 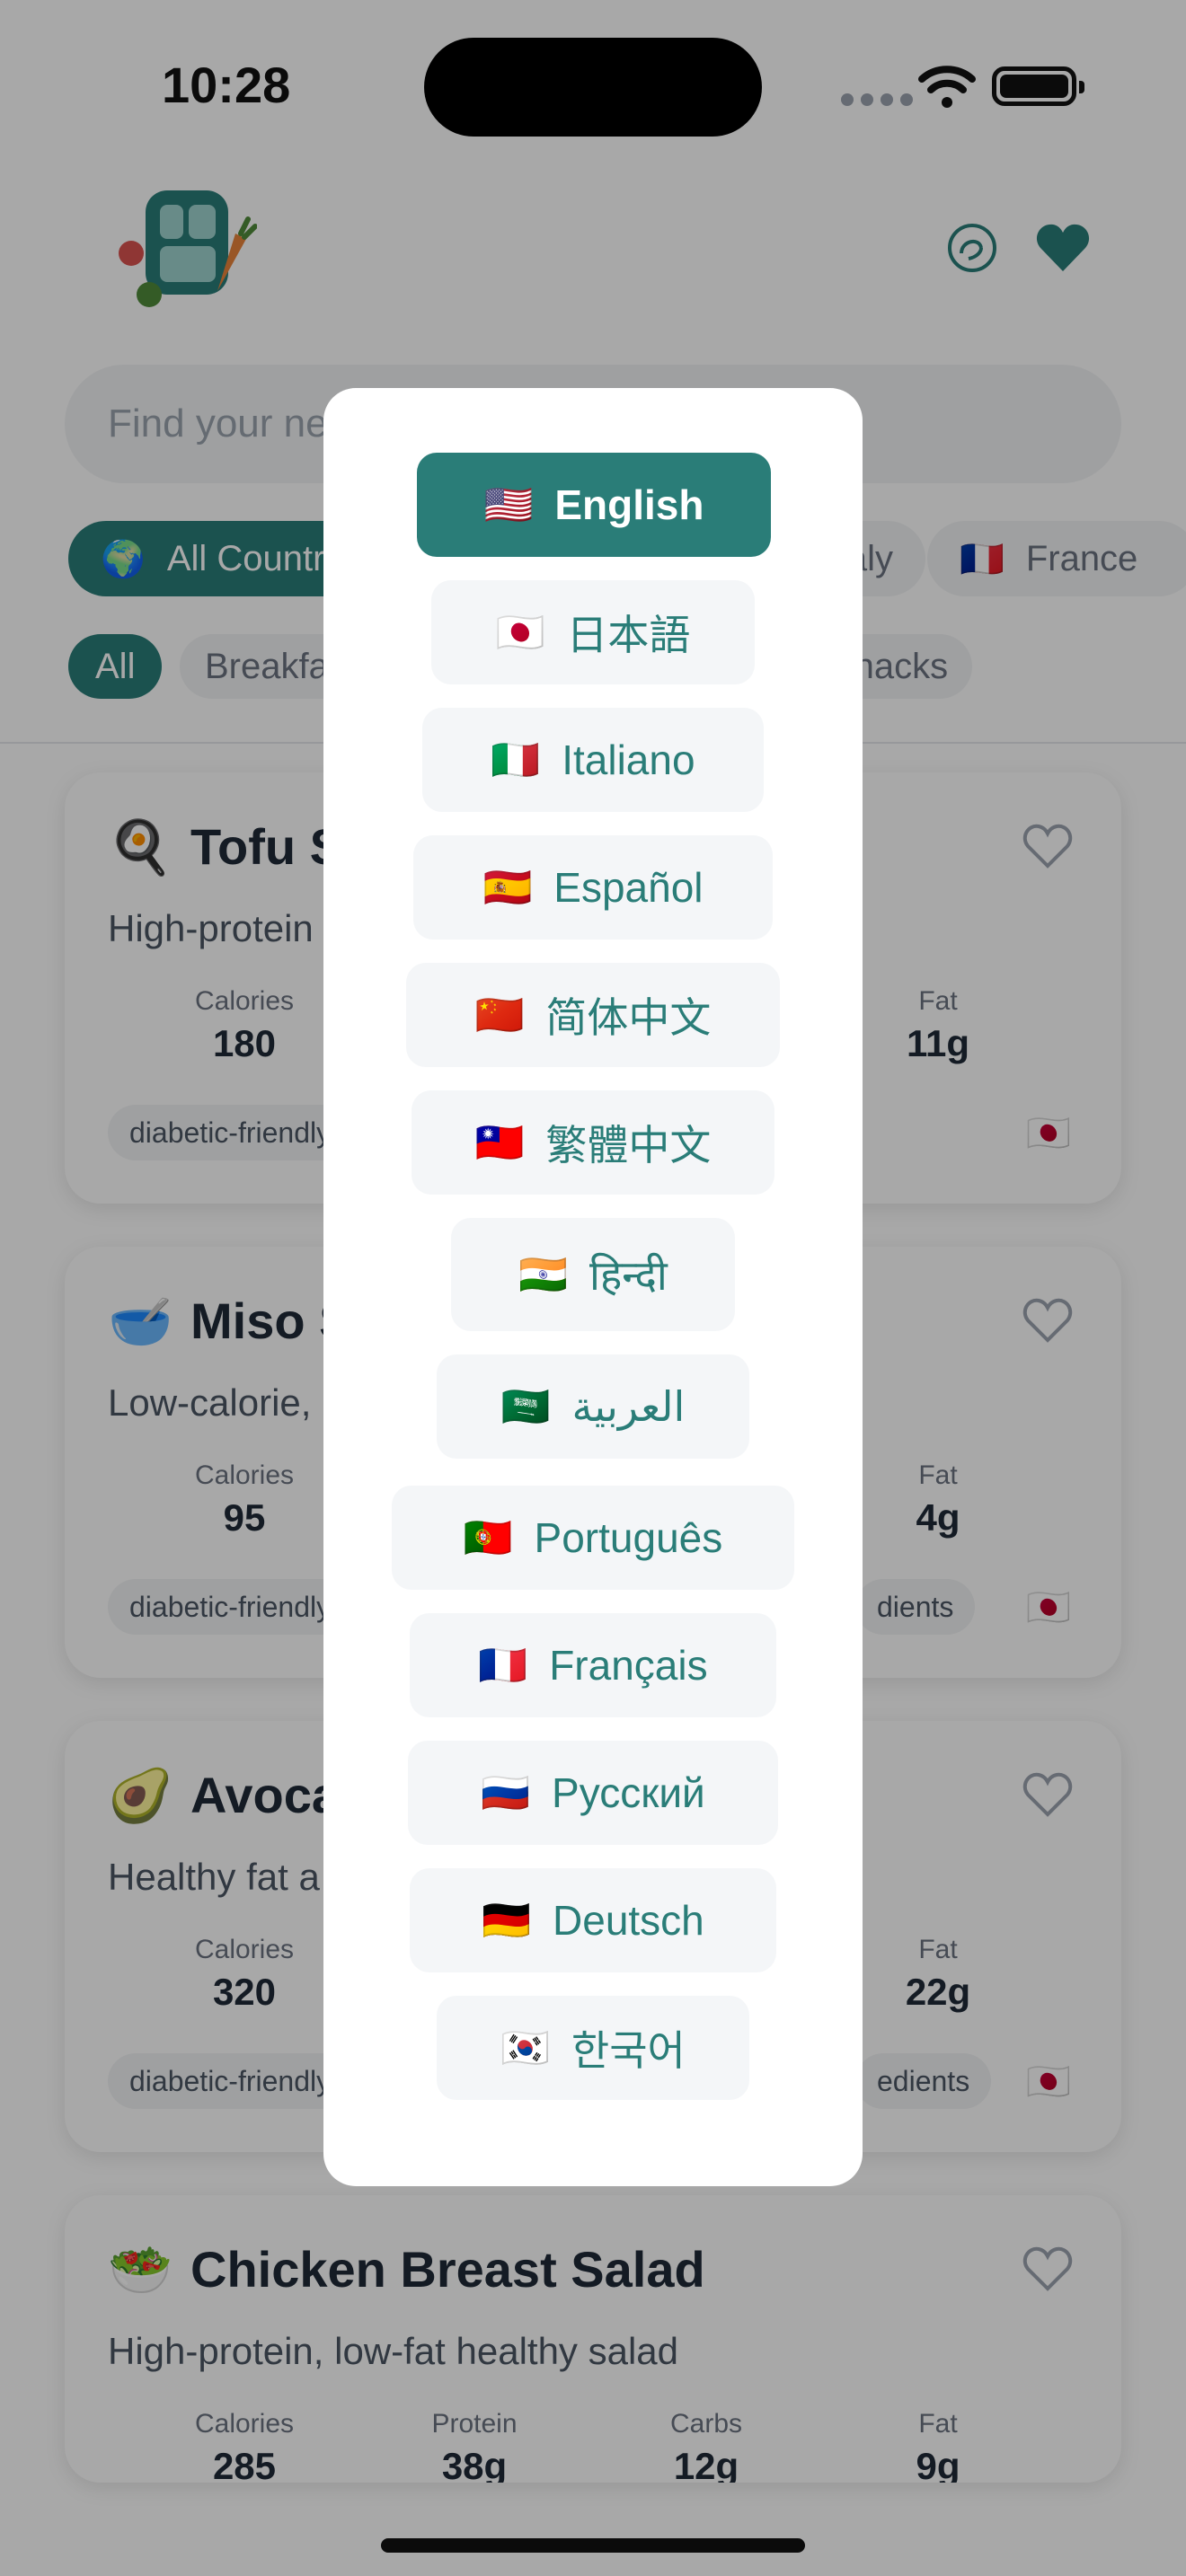 I want to click on language-option-portuguese: 🇵🇹 Português, so click(x=593, y=1538).